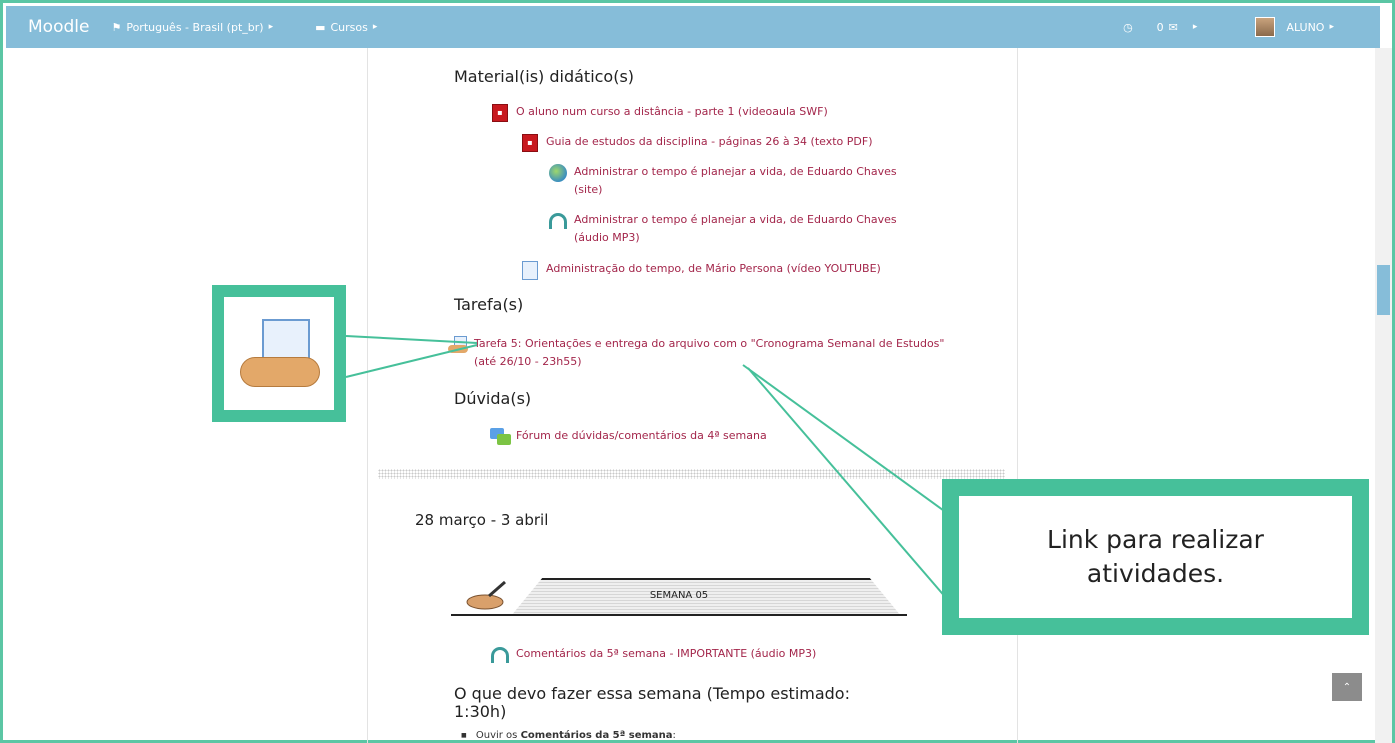  What do you see at coordinates (498, 735) in the screenshot?
I see `bullet-prefix: Ouvir os` at bounding box center [498, 735].